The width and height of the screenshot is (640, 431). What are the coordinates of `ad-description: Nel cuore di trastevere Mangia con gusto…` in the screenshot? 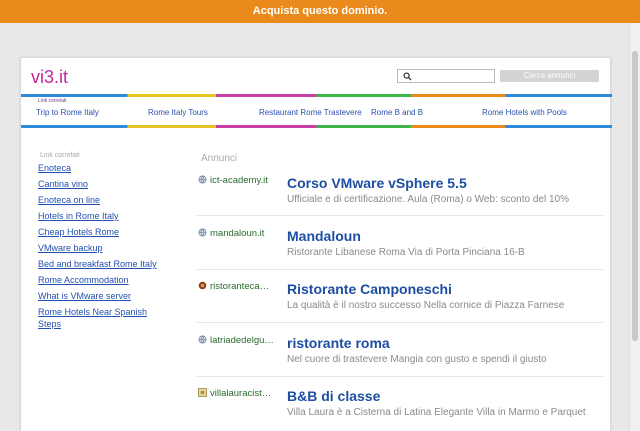 It's located at (417, 359).